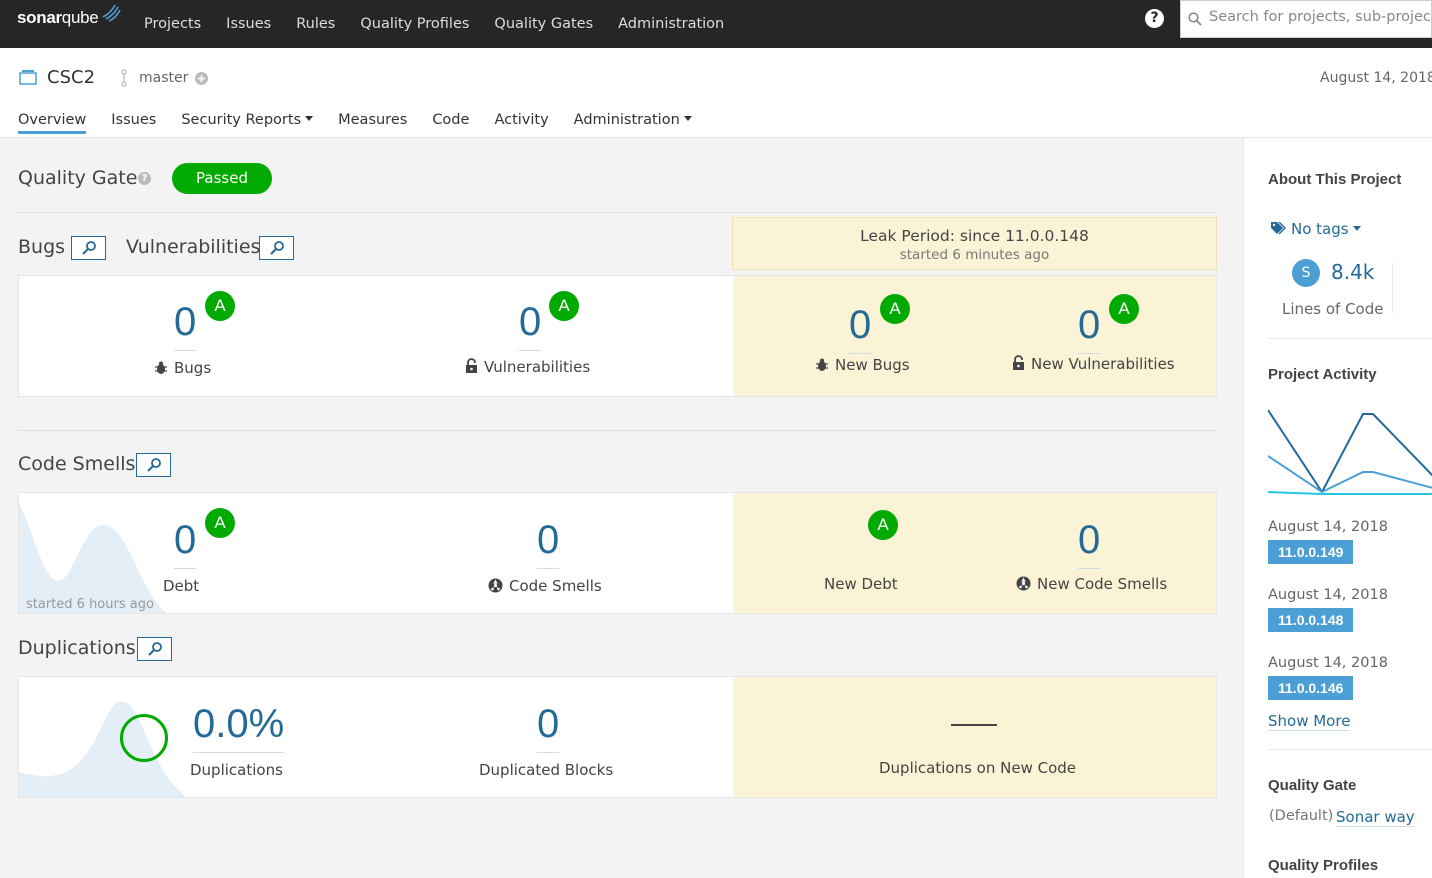  Describe the element at coordinates (1333, 309) in the screenshot. I see `lines-of-code-label: Lines of Code` at that location.